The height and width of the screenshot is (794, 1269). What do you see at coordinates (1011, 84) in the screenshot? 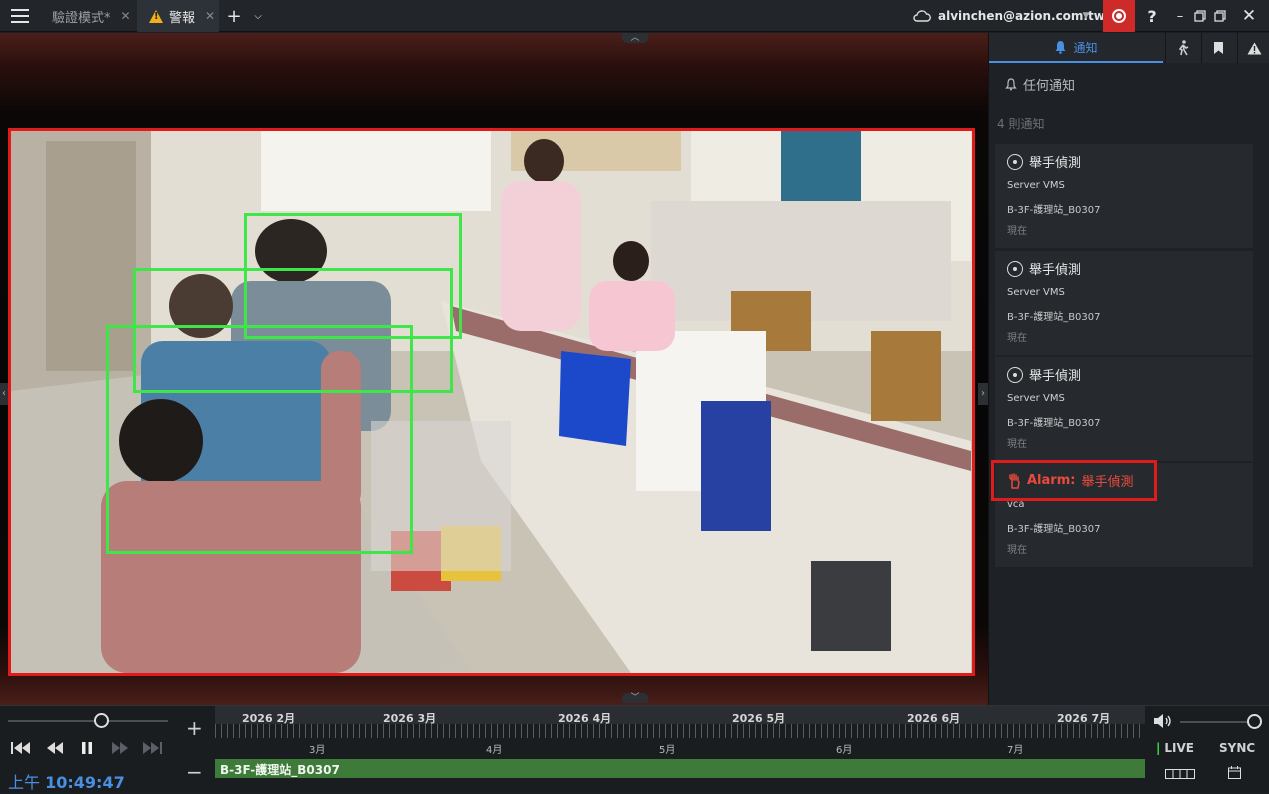
I see `bell-outline-icon` at bounding box center [1011, 84].